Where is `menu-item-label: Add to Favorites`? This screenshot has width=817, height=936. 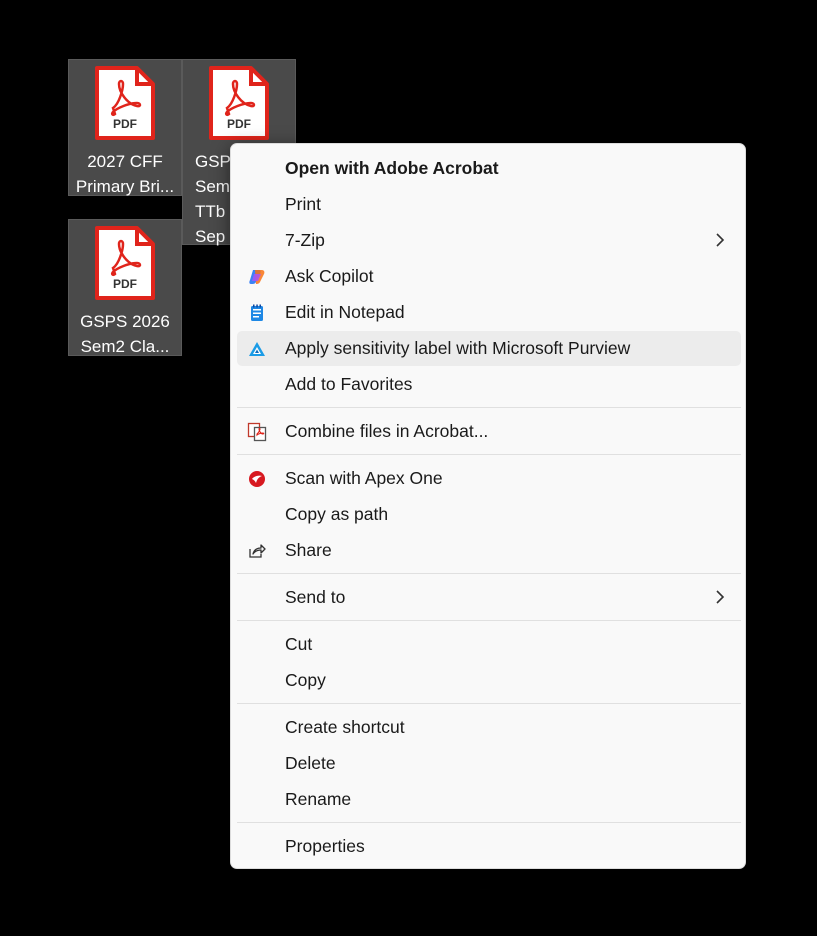 menu-item-label: Add to Favorites is located at coordinates (349, 384).